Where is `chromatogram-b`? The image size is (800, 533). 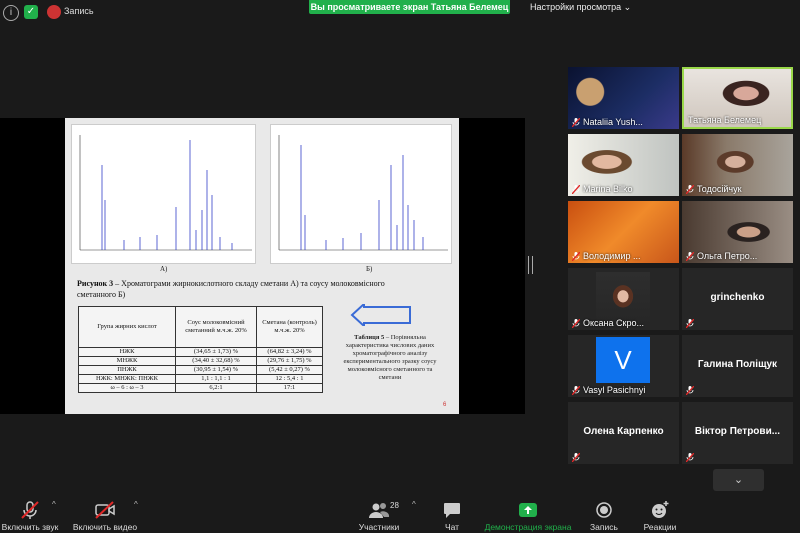 chromatogram-b is located at coordinates (361, 194).